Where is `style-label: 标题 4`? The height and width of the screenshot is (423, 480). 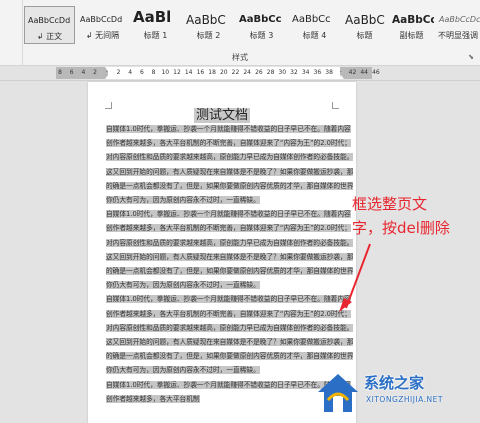
style-label: 标题 4 is located at coordinates (314, 35).